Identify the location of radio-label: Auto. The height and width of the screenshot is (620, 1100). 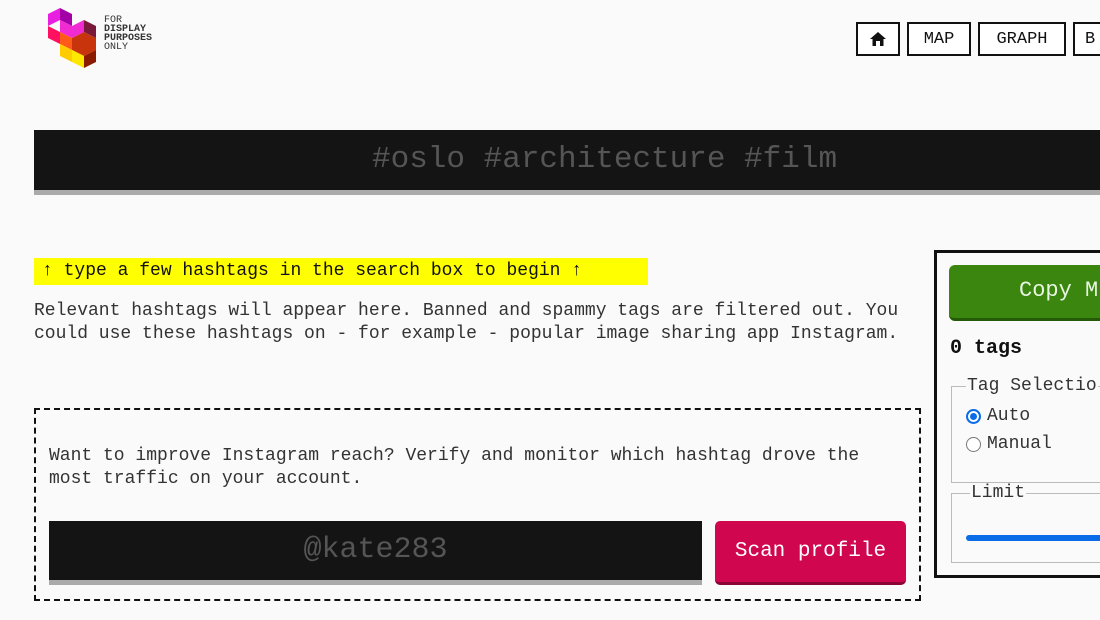
(1009, 416).